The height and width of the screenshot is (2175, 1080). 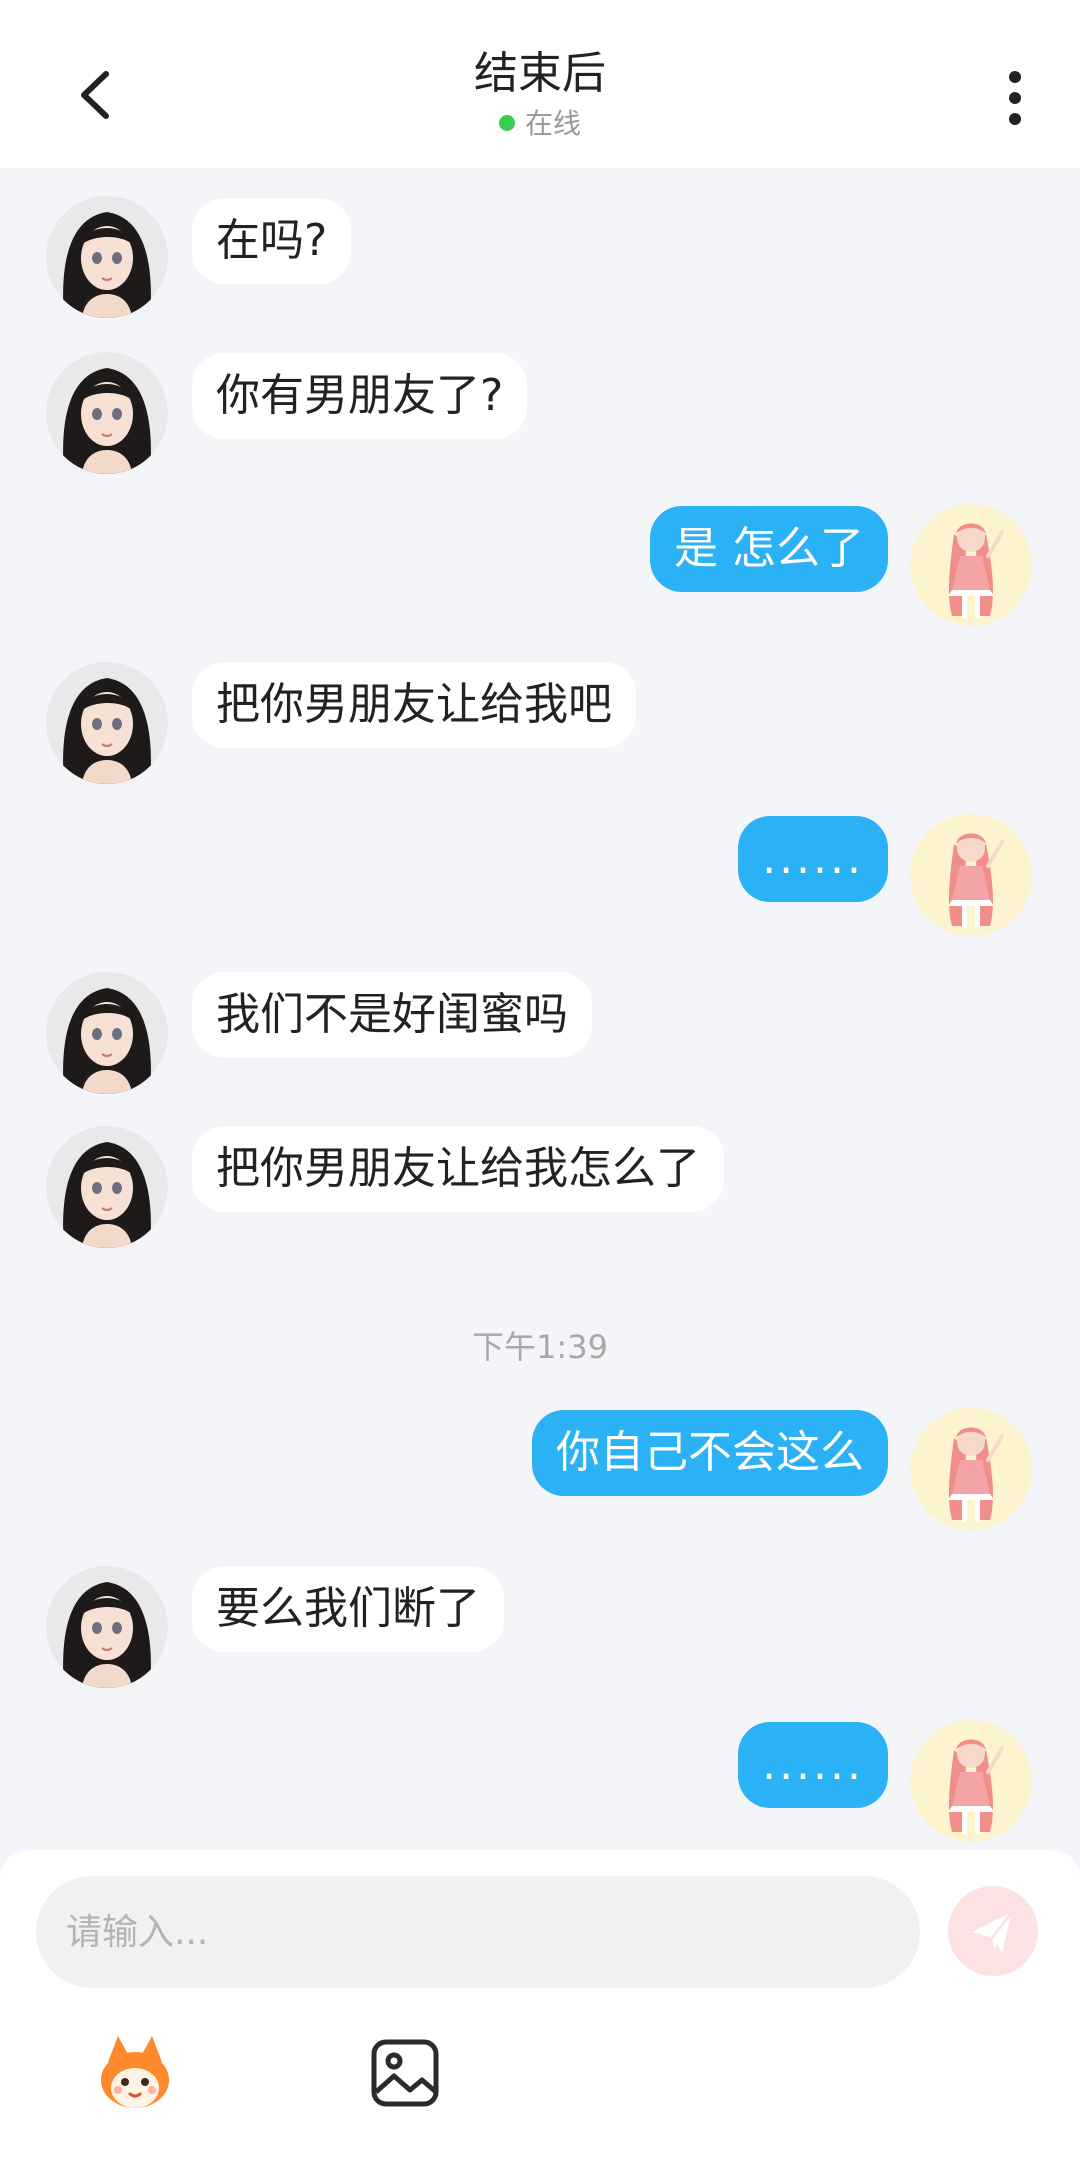 I want to click on image-picker-button, so click(x=405, y=2073).